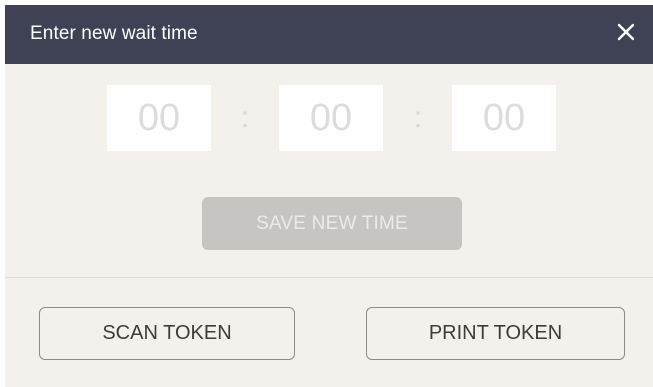 Image resolution: width=653 pixels, height=387 pixels. I want to click on dialog-title: Enter new wait time, so click(114, 33).